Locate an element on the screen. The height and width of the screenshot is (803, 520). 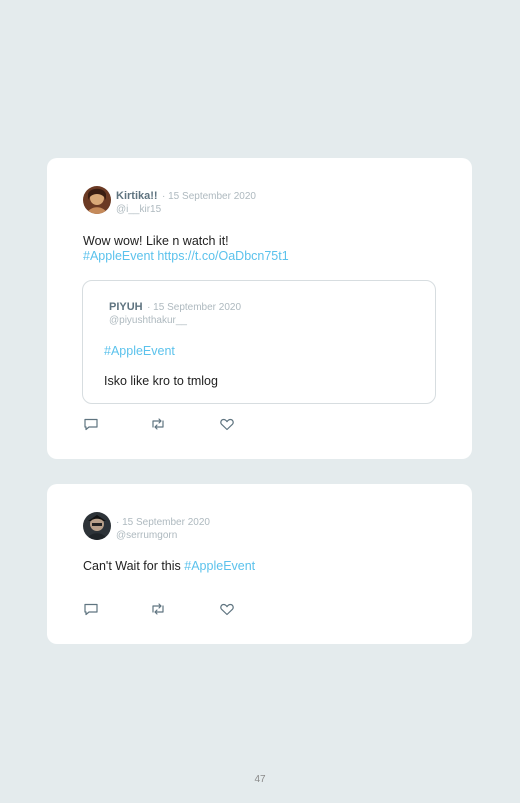
author-handle: @i__kir15 is located at coordinates (186, 209).